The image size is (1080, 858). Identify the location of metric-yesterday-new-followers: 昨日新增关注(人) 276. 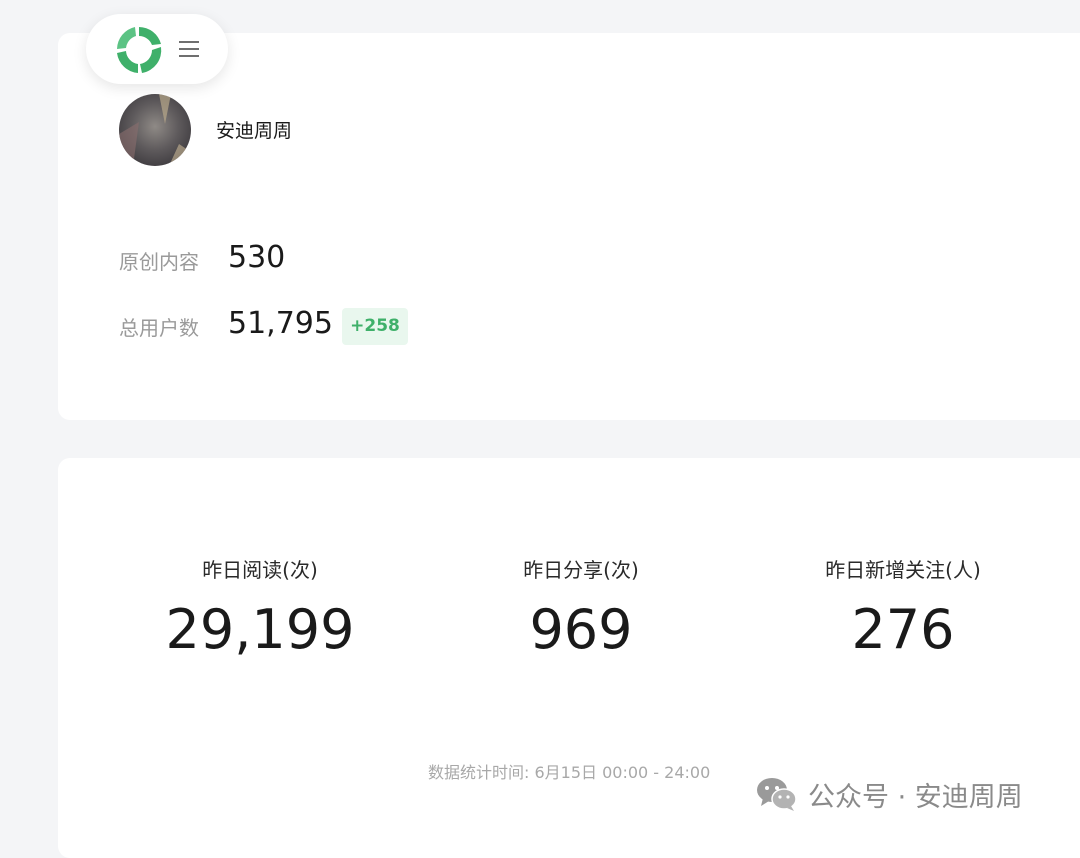
(903, 610).